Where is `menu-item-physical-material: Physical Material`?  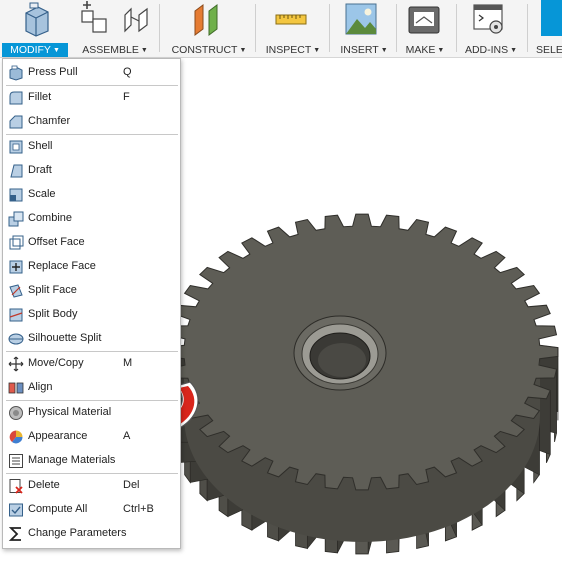
menu-item-physical-material: Physical Material is located at coordinates (91, 413).